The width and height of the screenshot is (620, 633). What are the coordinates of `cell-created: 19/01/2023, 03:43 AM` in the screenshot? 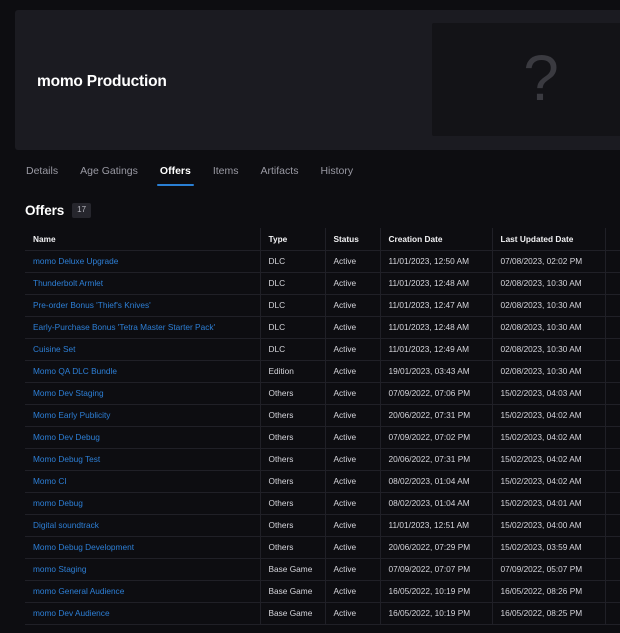 It's located at (436, 371).